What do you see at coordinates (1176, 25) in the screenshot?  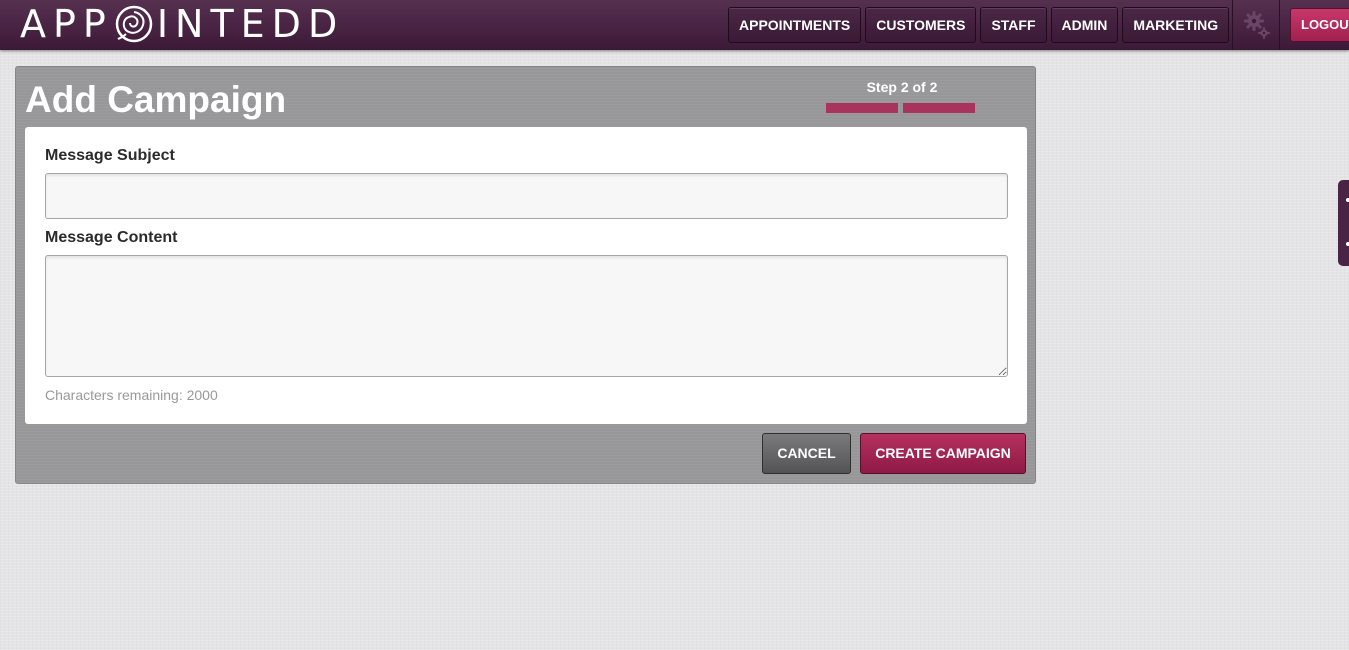 I see `nav-marketing: MARKETING` at bounding box center [1176, 25].